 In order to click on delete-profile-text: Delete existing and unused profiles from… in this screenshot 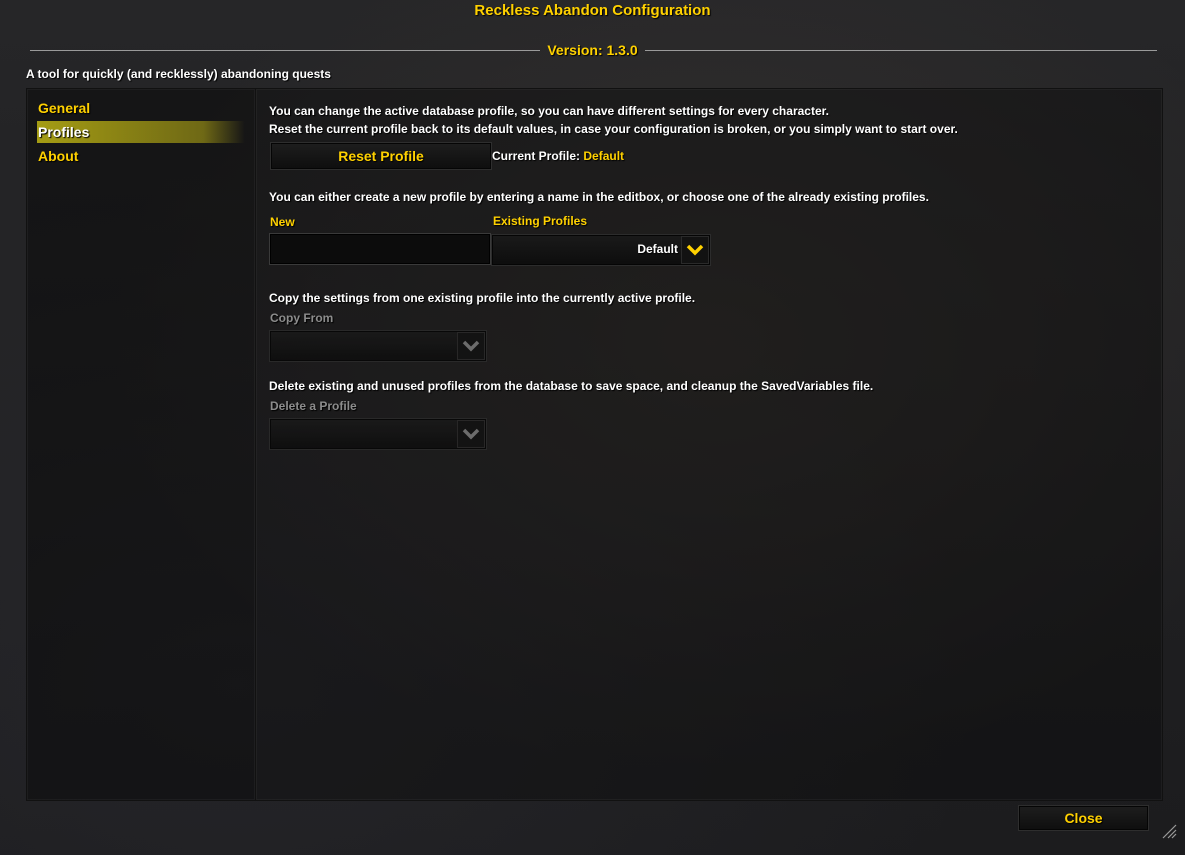, I will do `click(571, 386)`.